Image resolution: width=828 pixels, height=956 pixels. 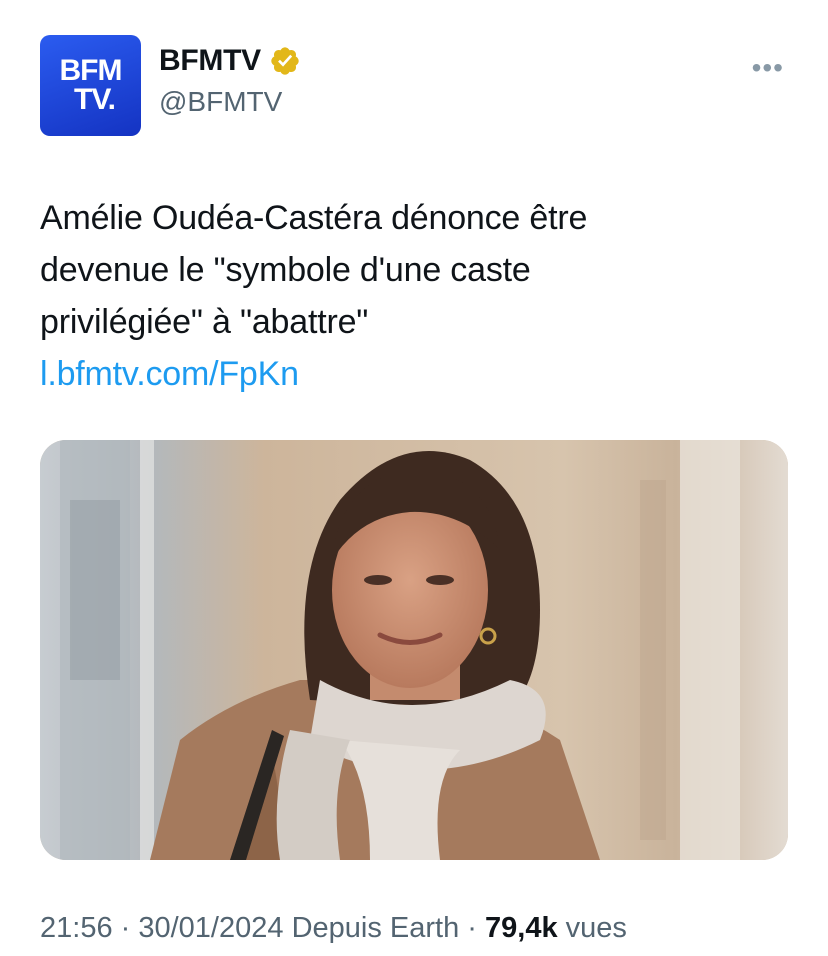 What do you see at coordinates (285, 270) in the screenshot?
I see `tweet-text-line: devenue le "symbole d'une caste` at bounding box center [285, 270].